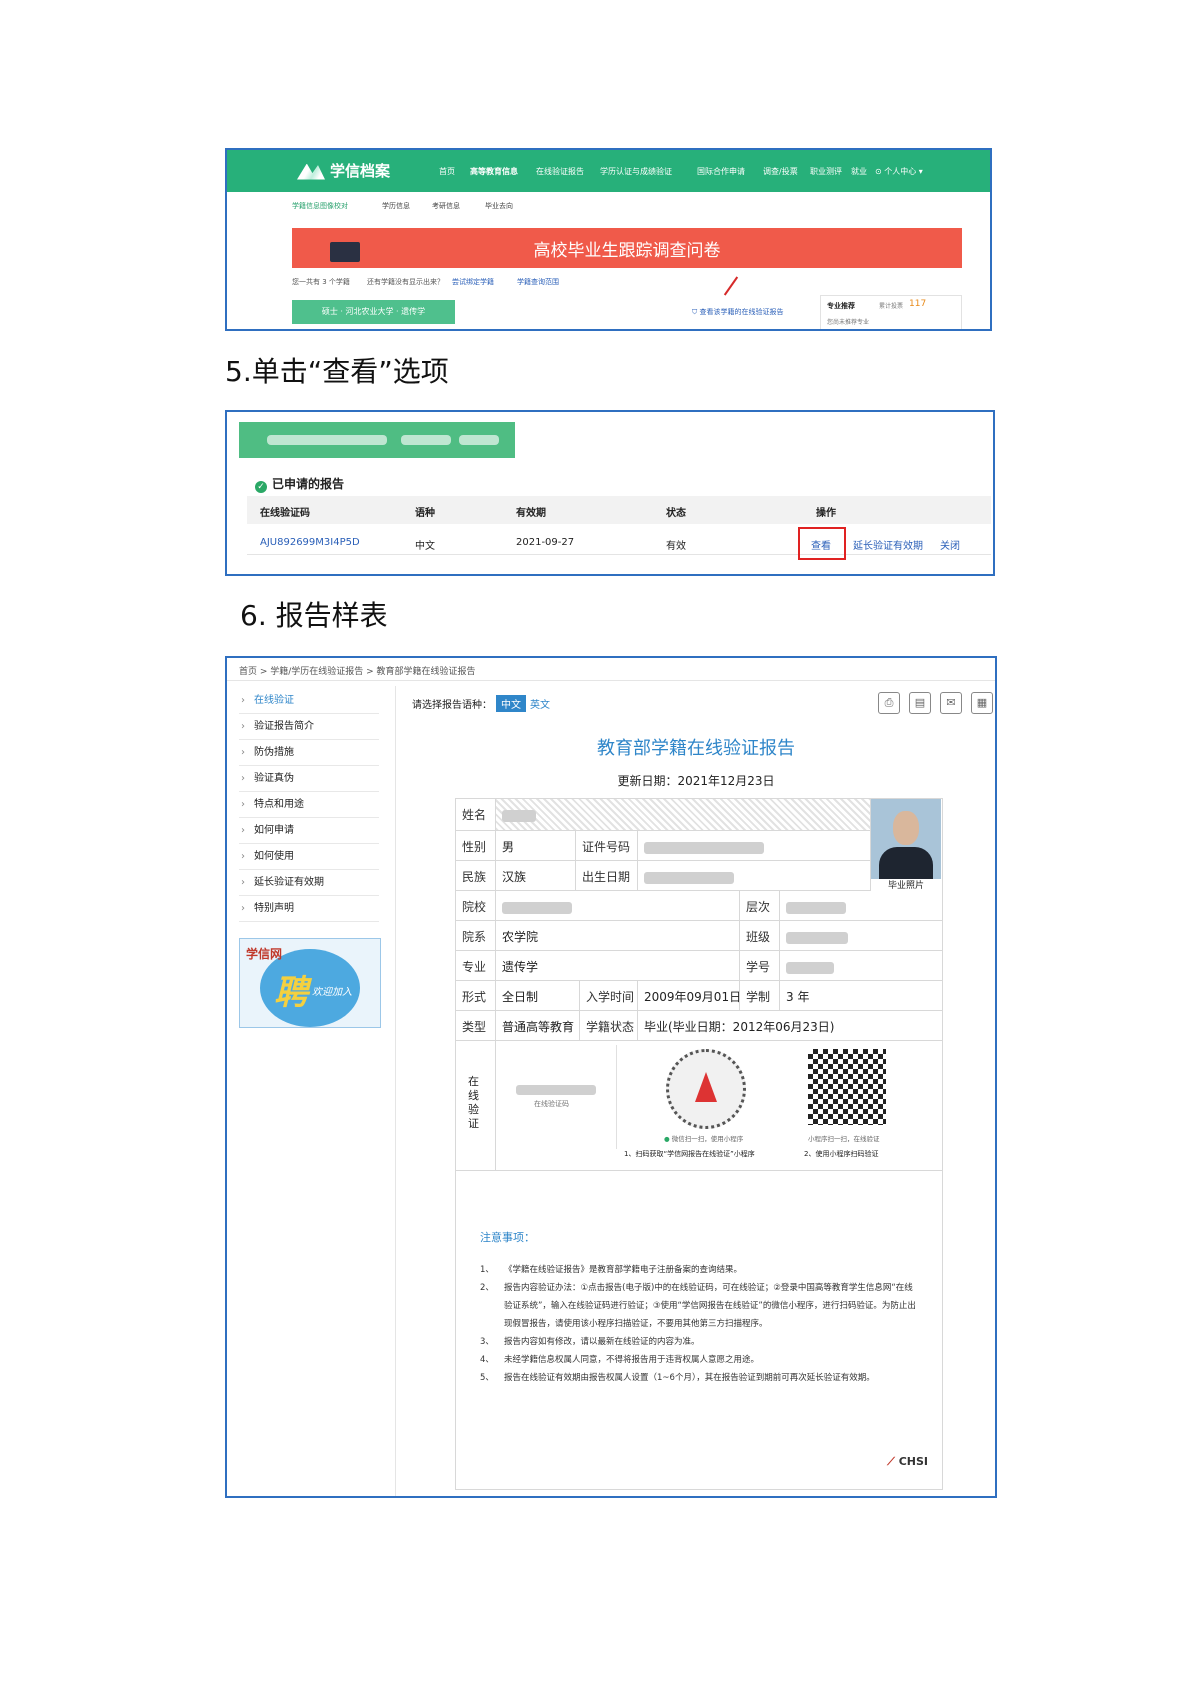 Image resolution: width=1201 pixels, height=1699 pixels. I want to click on recruit-ad: 学信网 聘 欢迎加入, so click(310, 983).